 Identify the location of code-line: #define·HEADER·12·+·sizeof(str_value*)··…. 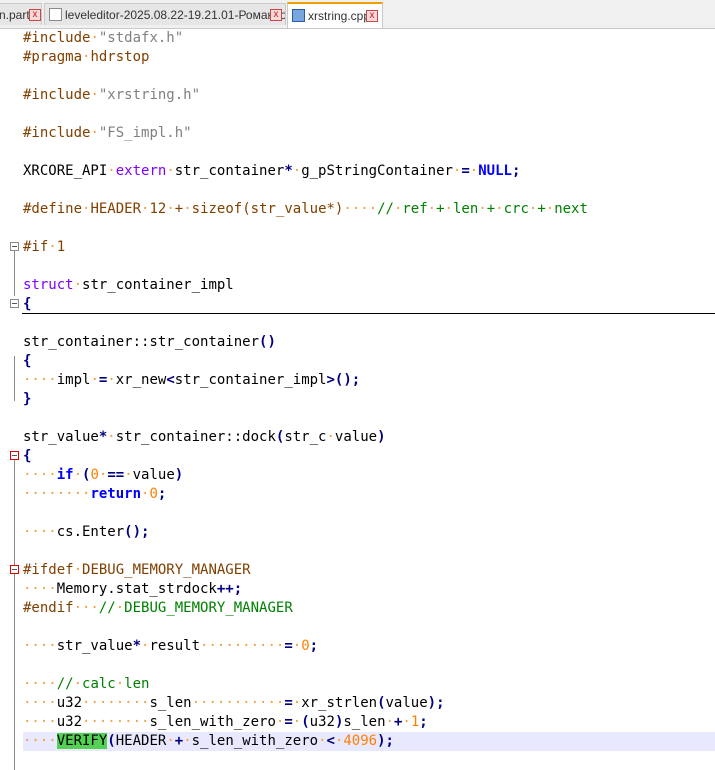
(369, 209).